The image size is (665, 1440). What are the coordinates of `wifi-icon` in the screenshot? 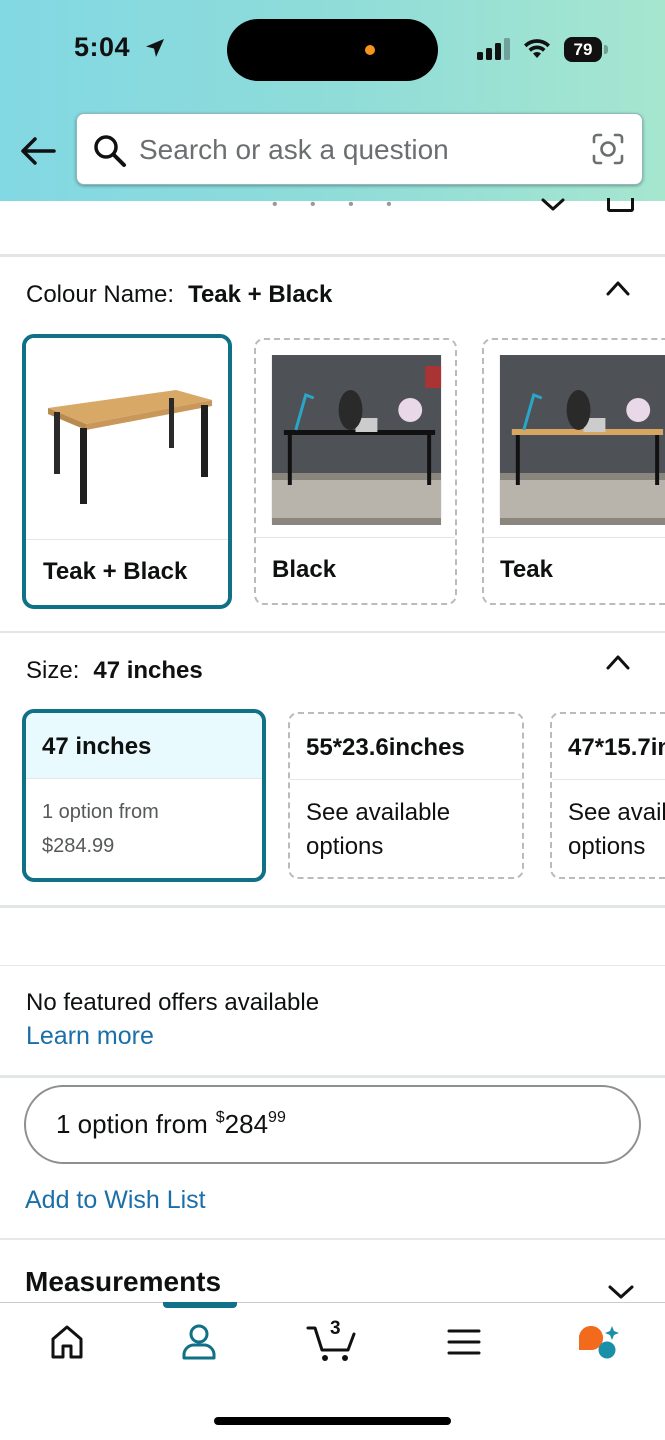 It's located at (537, 48).